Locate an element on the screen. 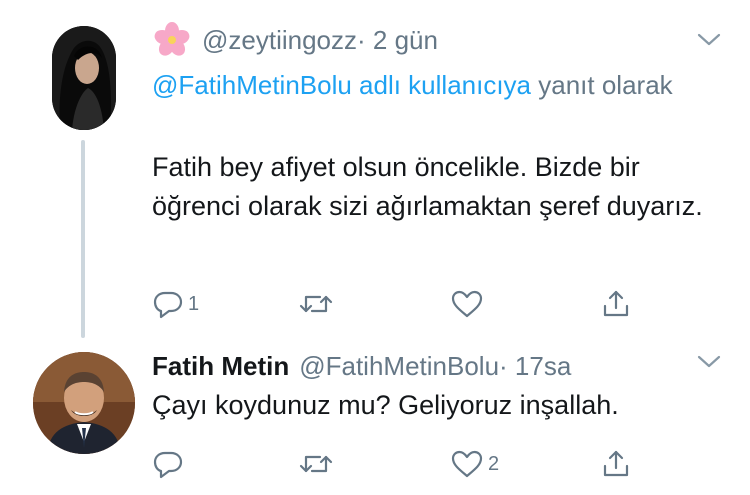 Image resolution: width=750 pixels, height=495 pixels. reply-button: 1 is located at coordinates (175, 304).